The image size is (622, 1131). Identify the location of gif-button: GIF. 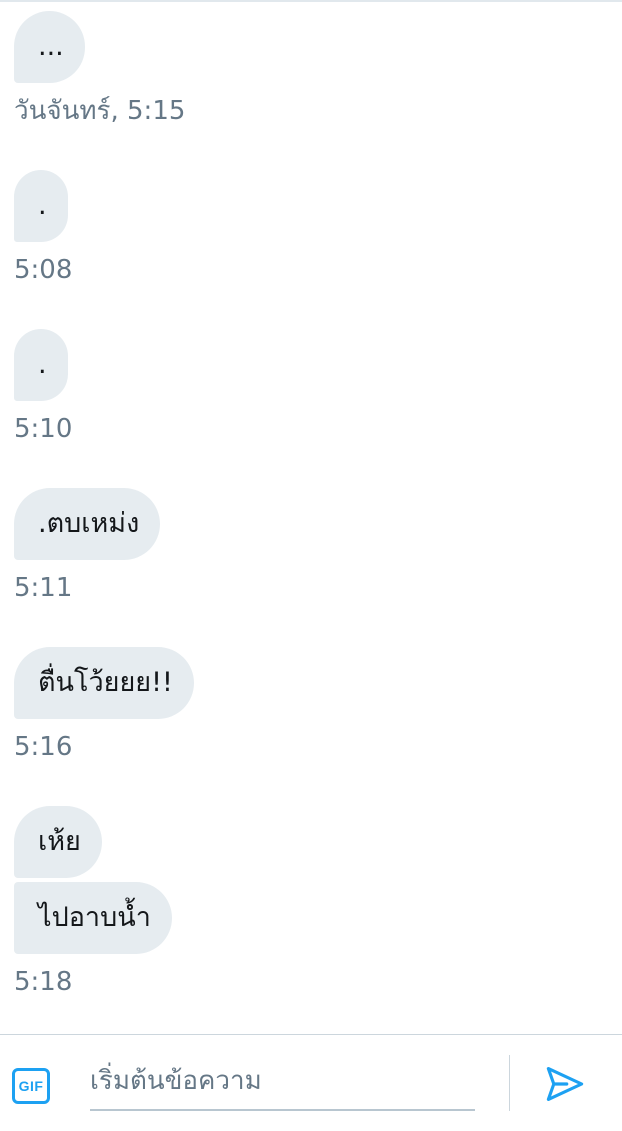
(31, 1086).